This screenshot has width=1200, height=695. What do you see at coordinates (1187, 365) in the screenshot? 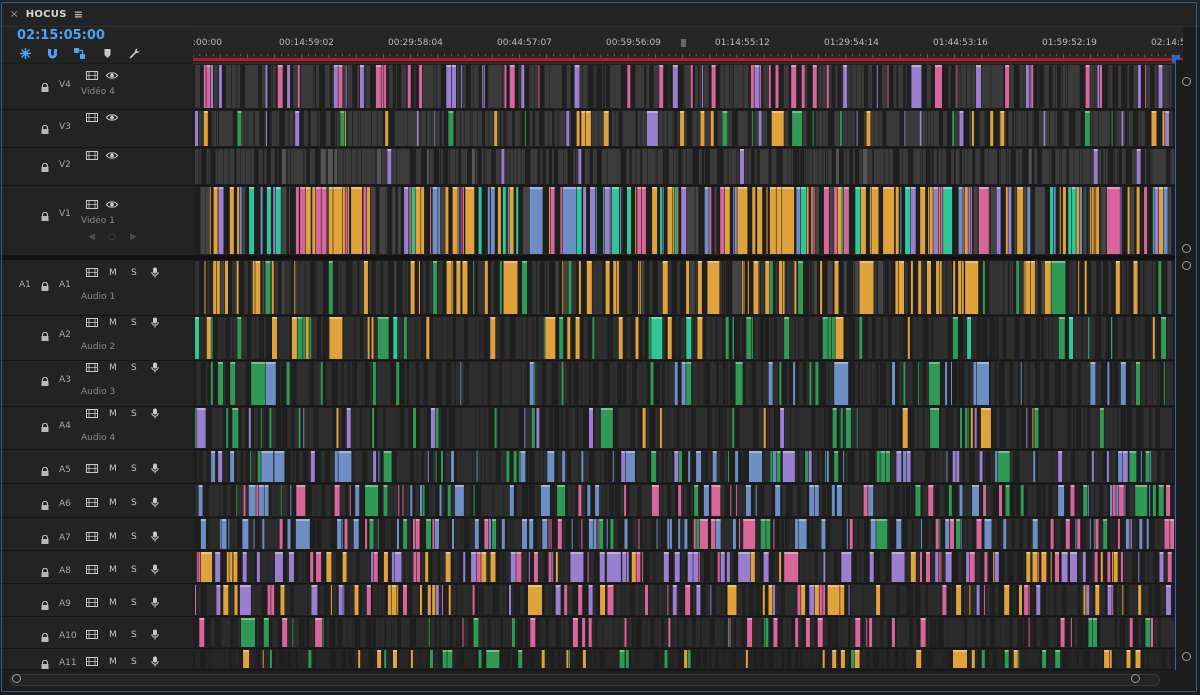
I see `vertical-scrollbar` at bounding box center [1187, 365].